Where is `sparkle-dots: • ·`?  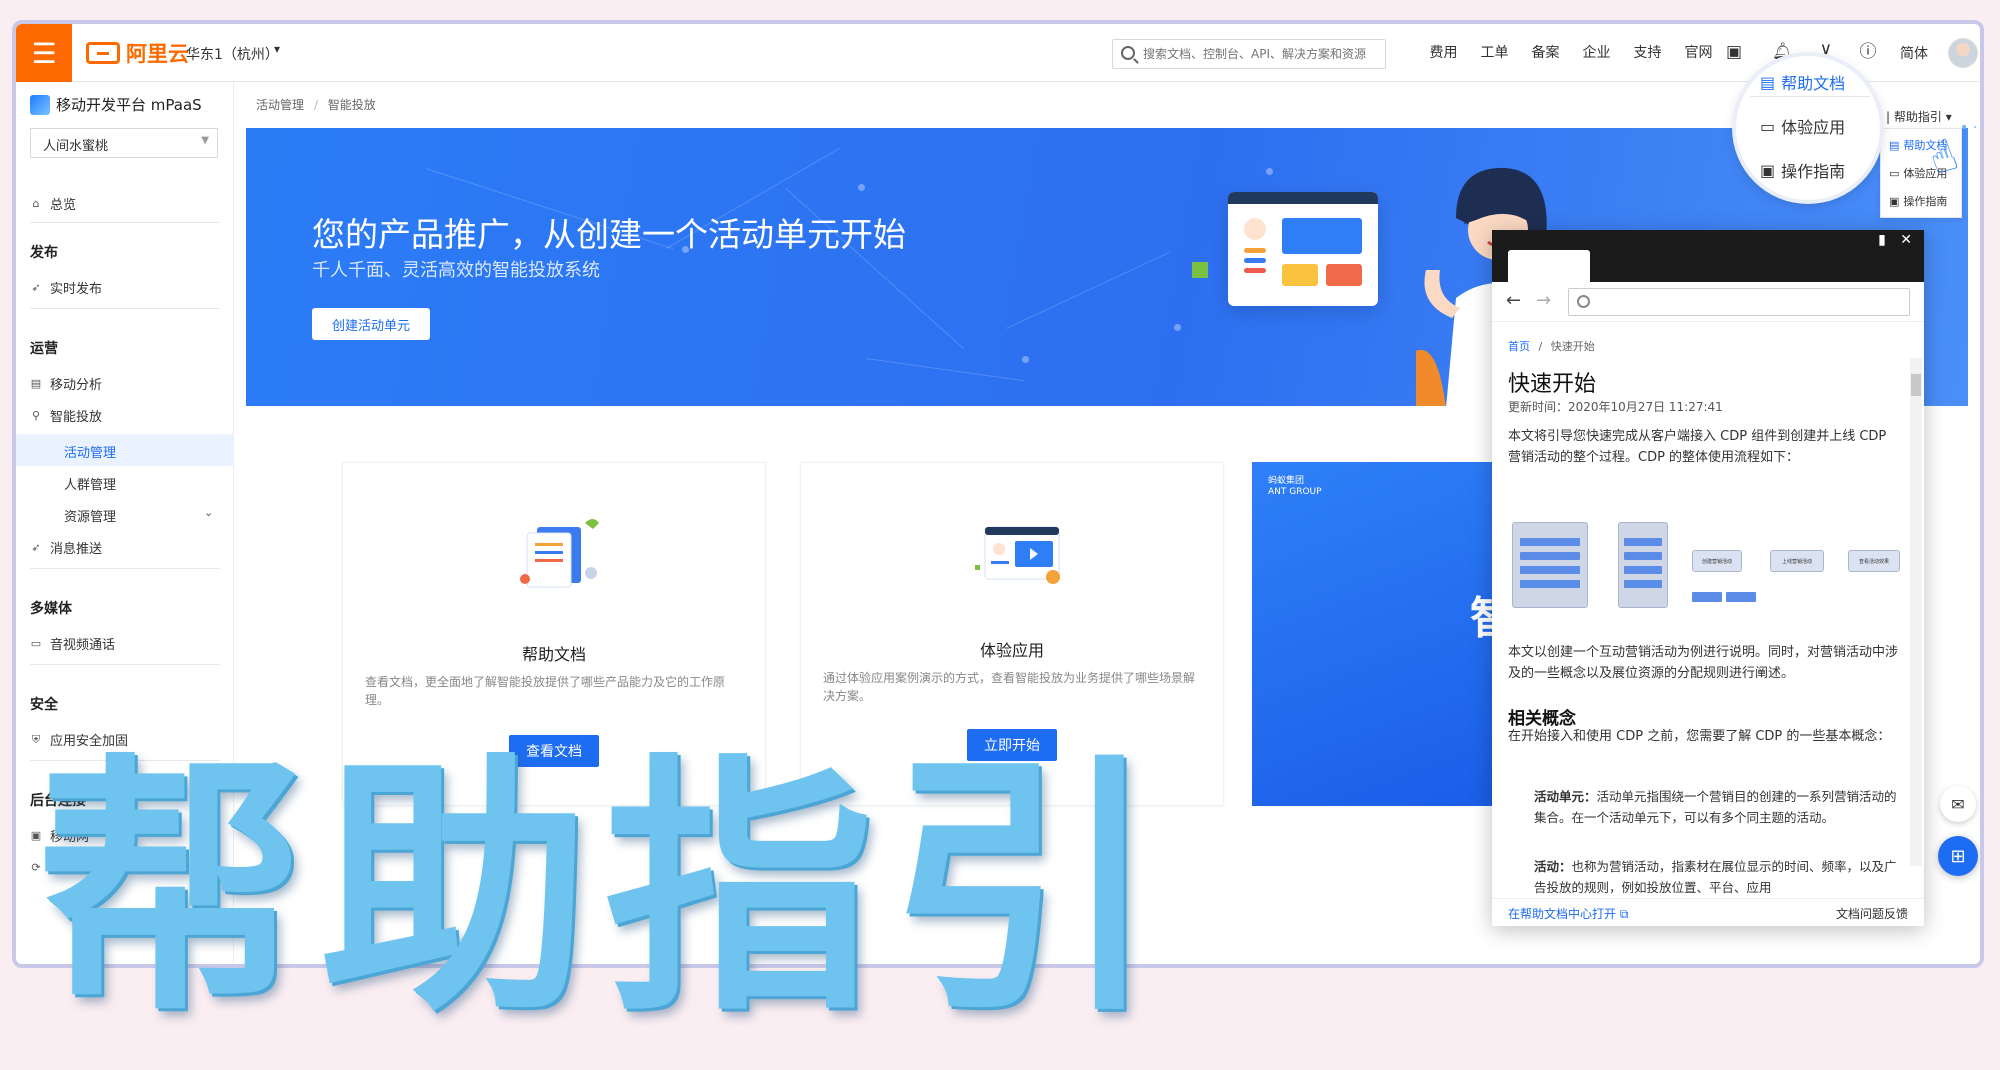 sparkle-dots: • · is located at coordinates (1969, 128).